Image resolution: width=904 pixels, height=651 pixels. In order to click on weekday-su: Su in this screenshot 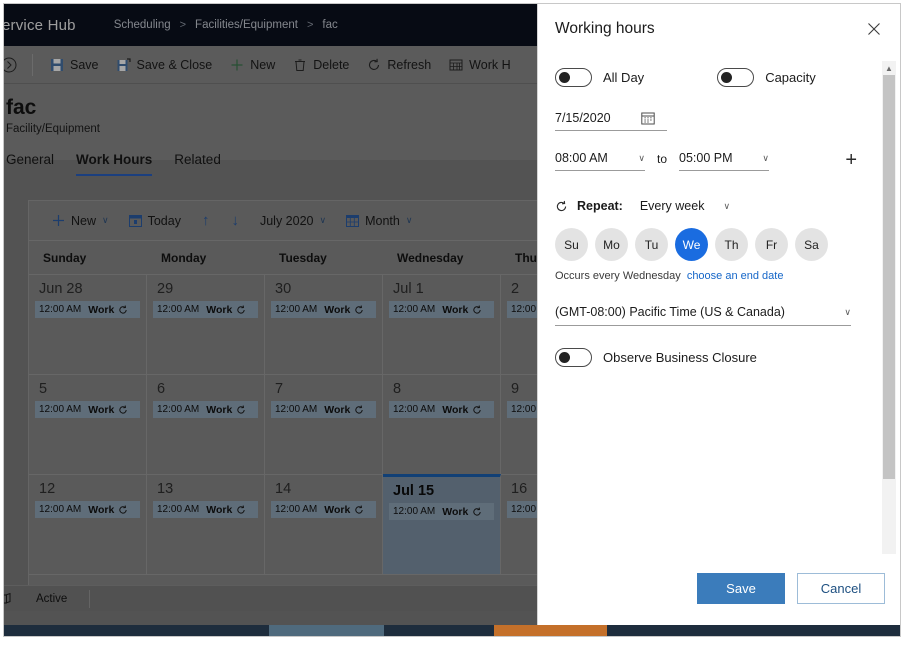, I will do `click(571, 244)`.